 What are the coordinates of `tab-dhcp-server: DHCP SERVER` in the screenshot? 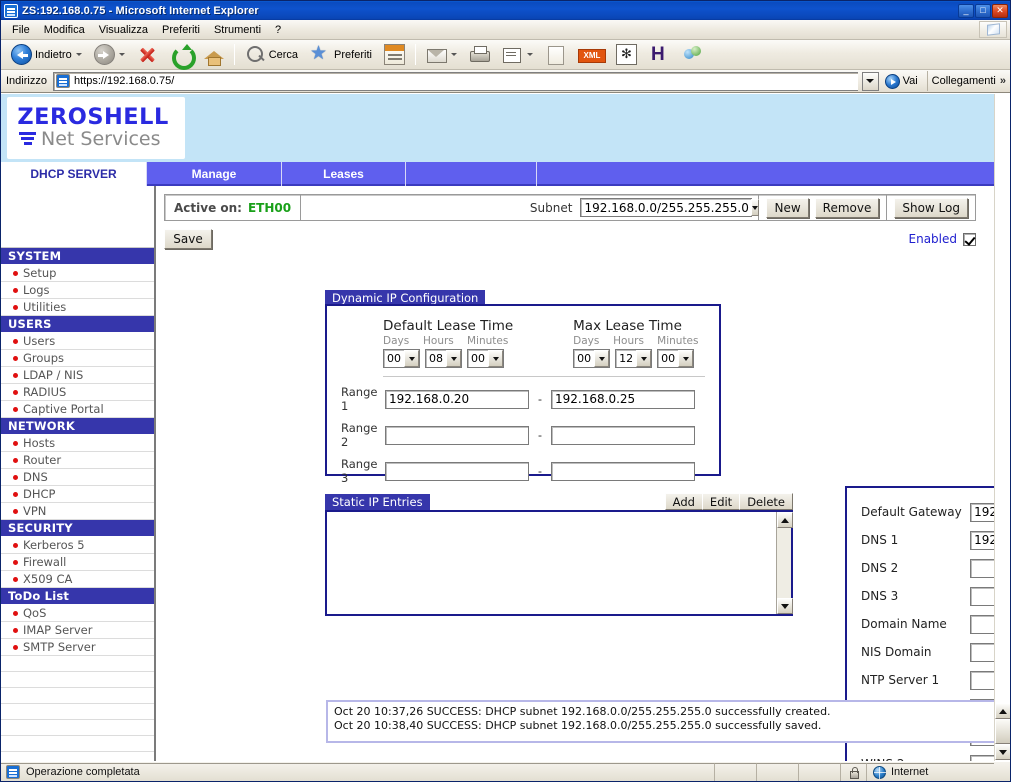 It's located at (74, 174).